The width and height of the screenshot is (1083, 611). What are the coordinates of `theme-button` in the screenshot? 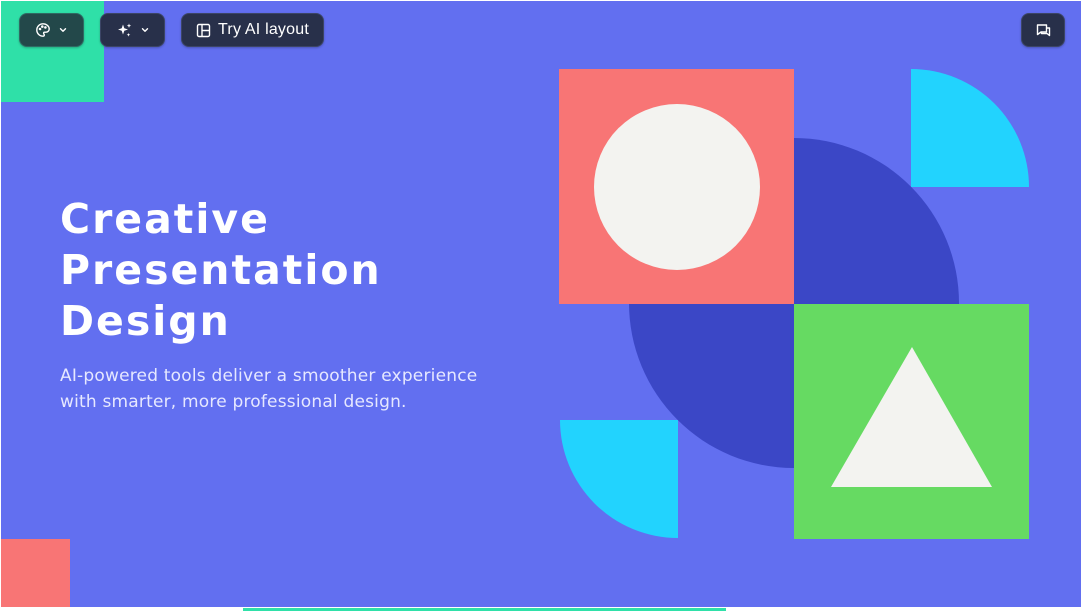 It's located at (51, 30).